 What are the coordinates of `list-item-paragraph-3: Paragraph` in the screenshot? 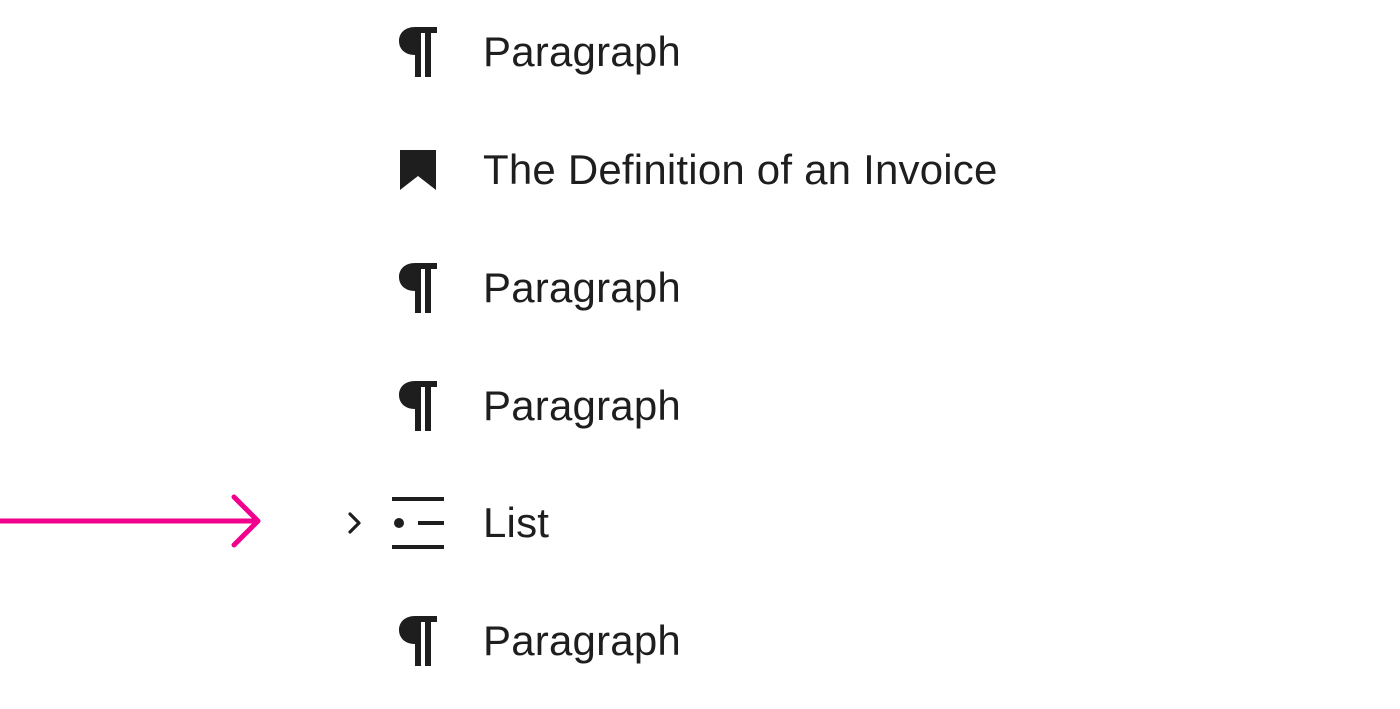 It's located at (770, 406).